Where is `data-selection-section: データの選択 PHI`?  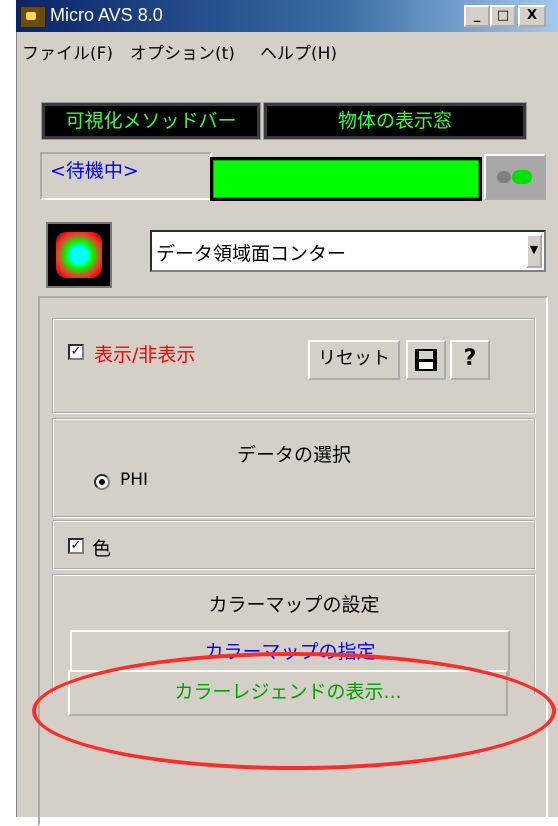
data-selection-section: データの選択 PHI is located at coordinates (294, 468).